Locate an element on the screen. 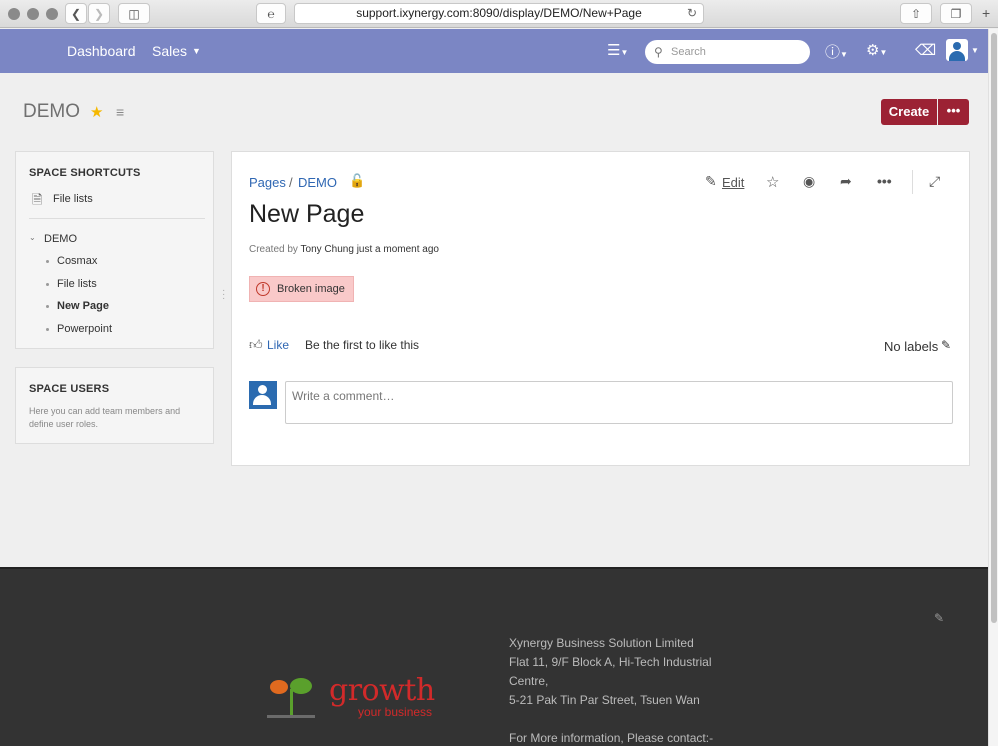 The image size is (998, 746). search-placeholder: Search is located at coordinates (688, 52).